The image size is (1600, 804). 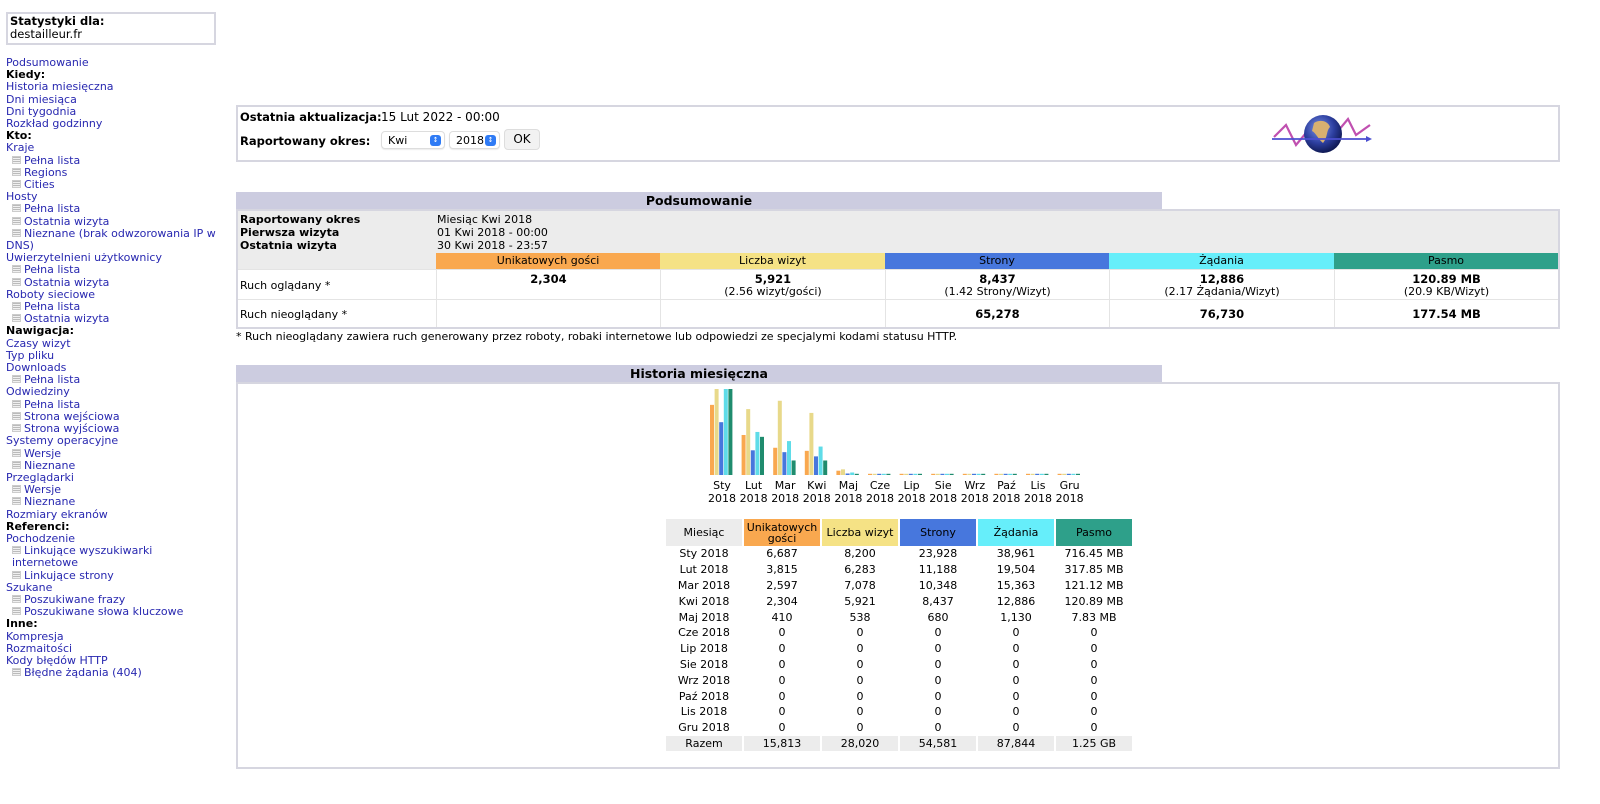 I want to click on cell-month: Sty 2018, so click(x=704, y=554).